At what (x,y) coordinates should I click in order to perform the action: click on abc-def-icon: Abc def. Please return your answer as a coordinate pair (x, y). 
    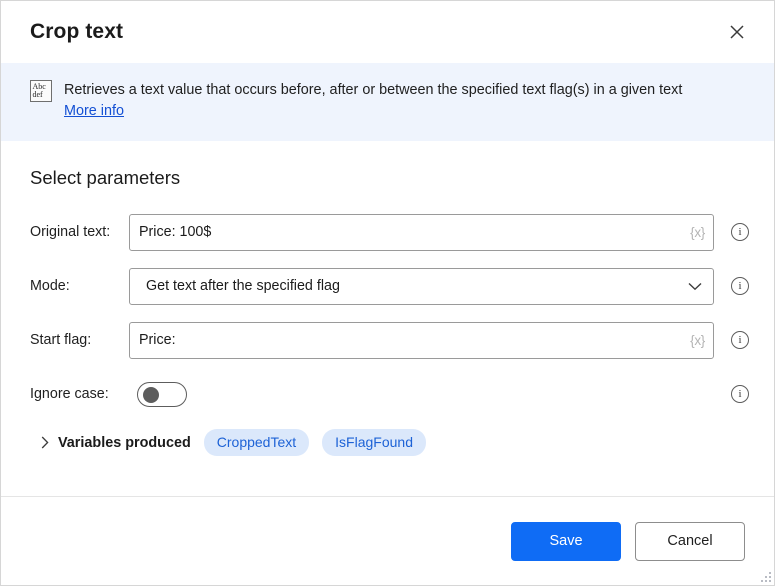
    Looking at the image, I should click on (41, 91).